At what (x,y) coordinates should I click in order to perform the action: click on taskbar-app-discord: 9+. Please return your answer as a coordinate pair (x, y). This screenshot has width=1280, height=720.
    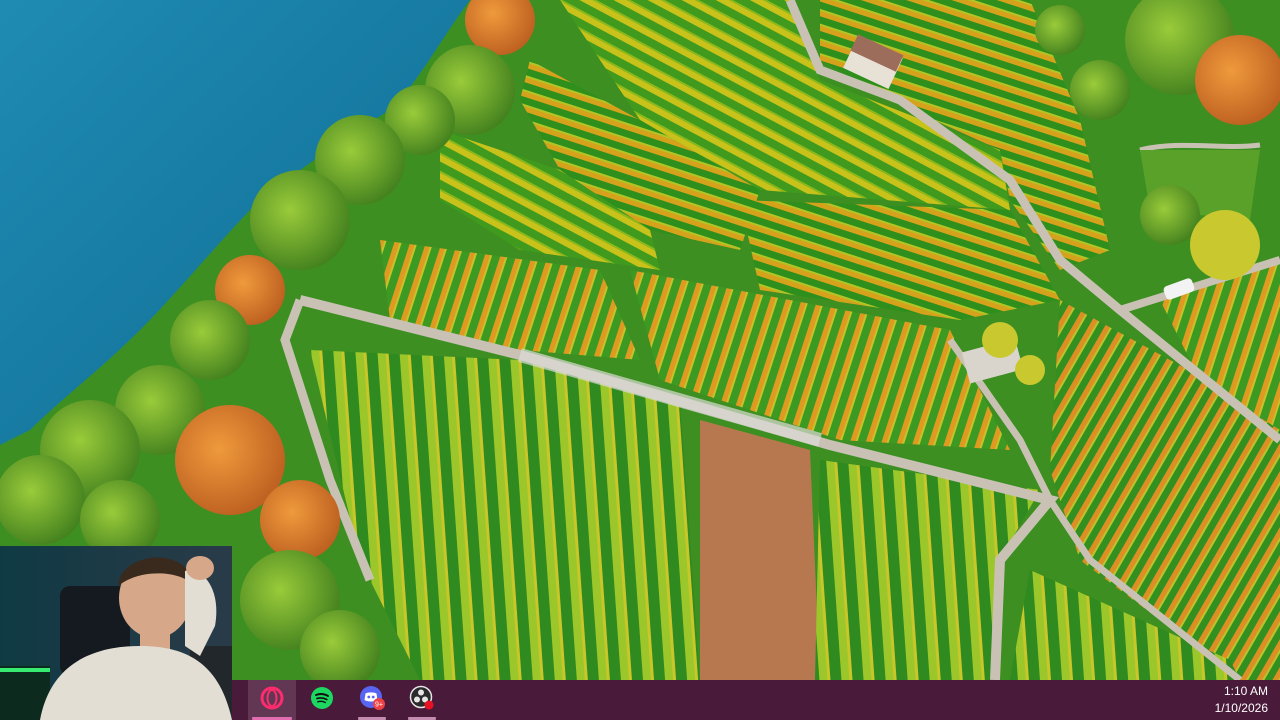
    Looking at the image, I should click on (372, 700).